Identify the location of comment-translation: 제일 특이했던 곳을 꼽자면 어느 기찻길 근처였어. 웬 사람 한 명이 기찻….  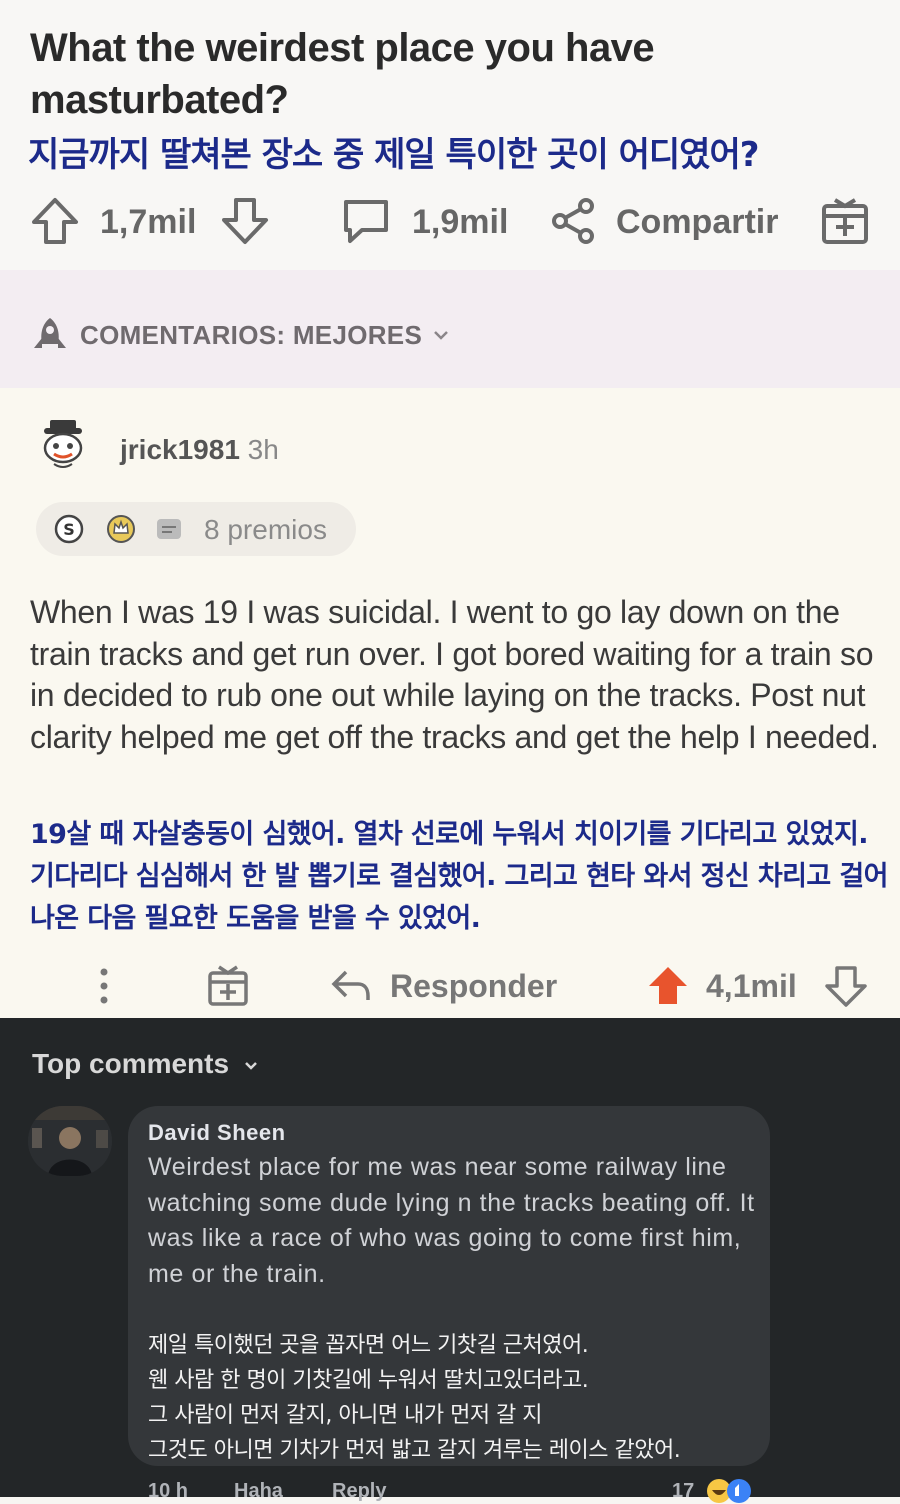
(414, 1398).